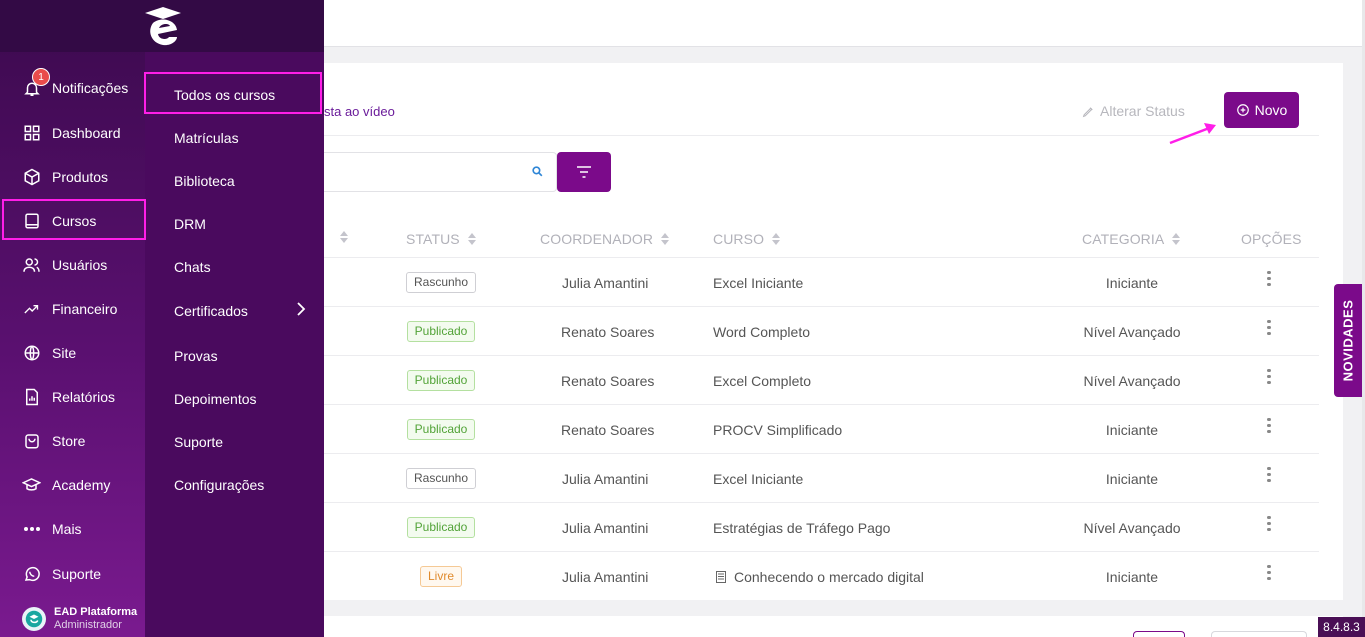 This screenshot has width=1365, height=637. What do you see at coordinates (31, 397) in the screenshot?
I see `report-icon` at bounding box center [31, 397].